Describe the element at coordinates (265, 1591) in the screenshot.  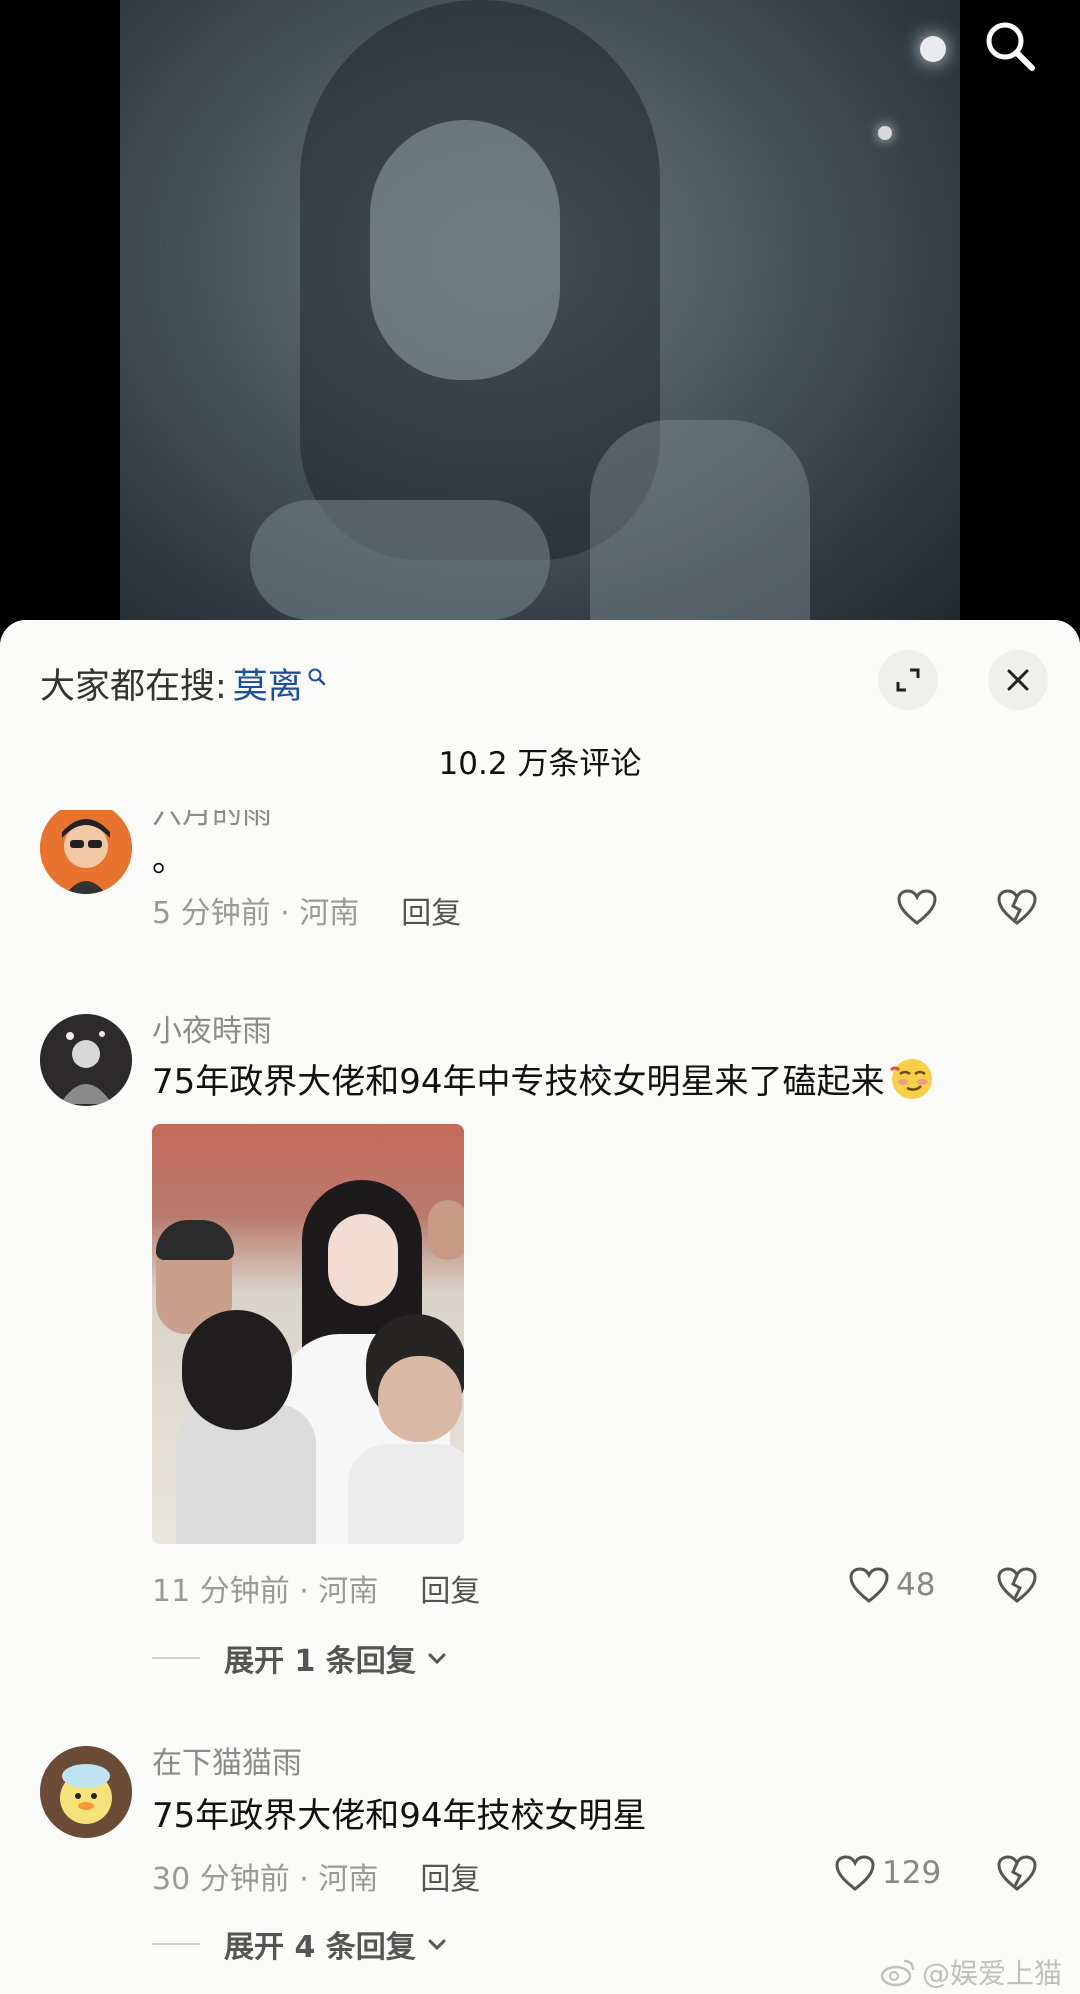
I see `comment-time-location: 11 分钟前 · 河南` at that location.